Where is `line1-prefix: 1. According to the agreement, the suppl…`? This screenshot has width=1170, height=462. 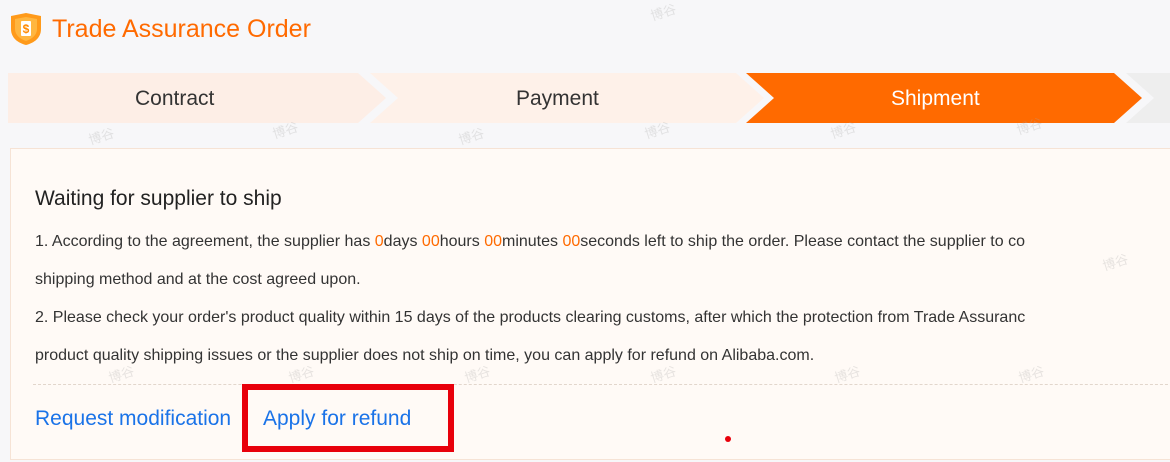
line1-prefix: 1. According to the agreement, the suppl… is located at coordinates (205, 241).